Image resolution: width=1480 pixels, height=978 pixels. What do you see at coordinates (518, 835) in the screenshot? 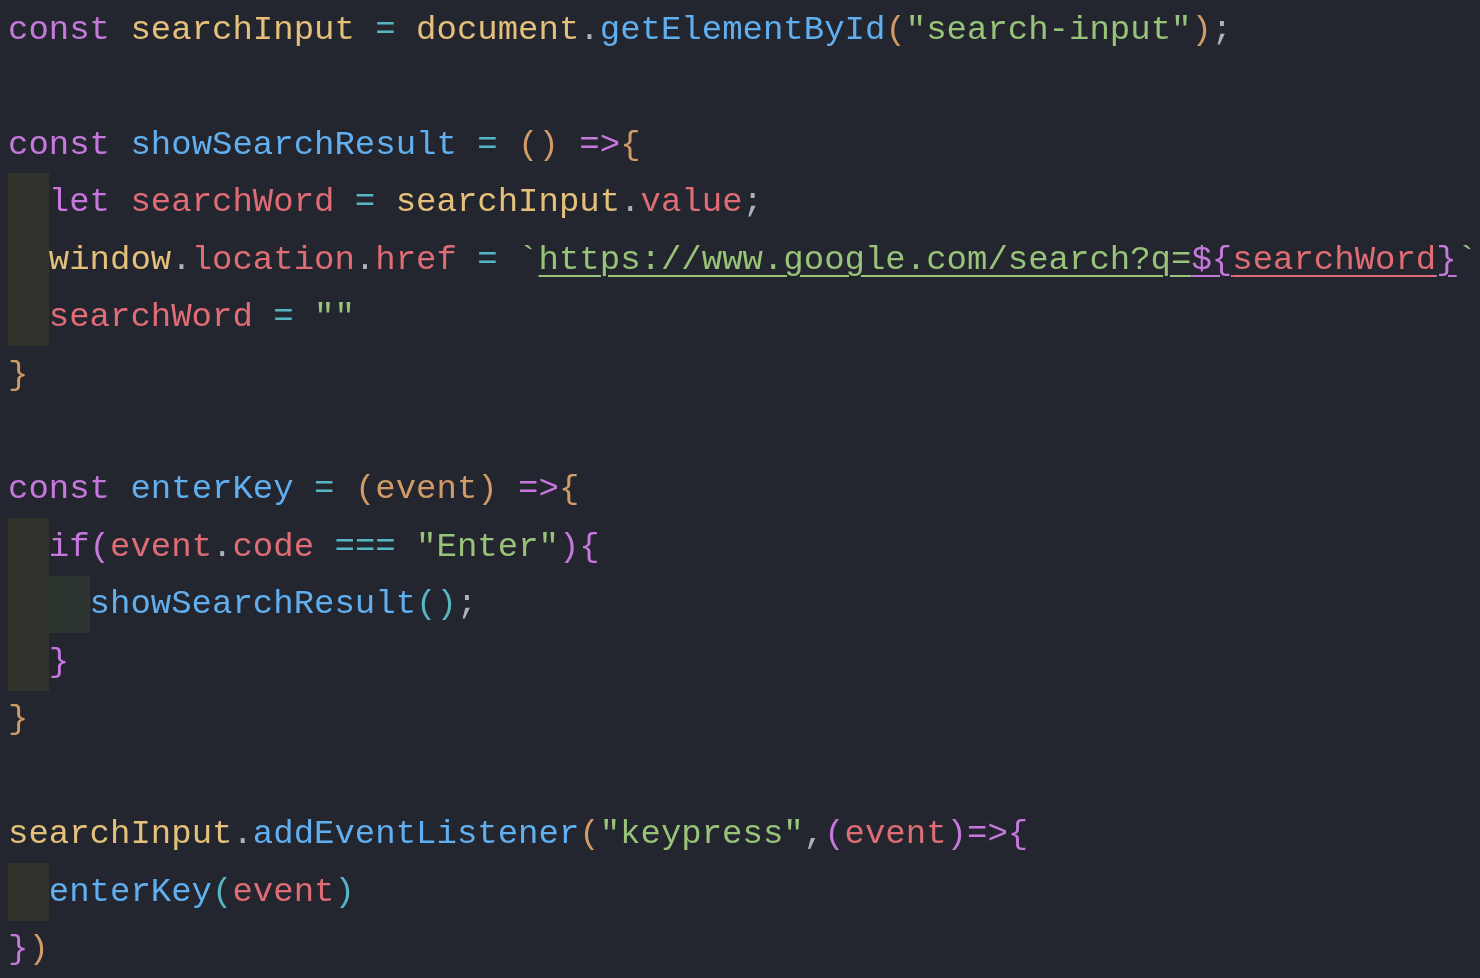
I see `code-line: searchInput.addEventListener("keypress",(event)=>{` at bounding box center [518, 835].